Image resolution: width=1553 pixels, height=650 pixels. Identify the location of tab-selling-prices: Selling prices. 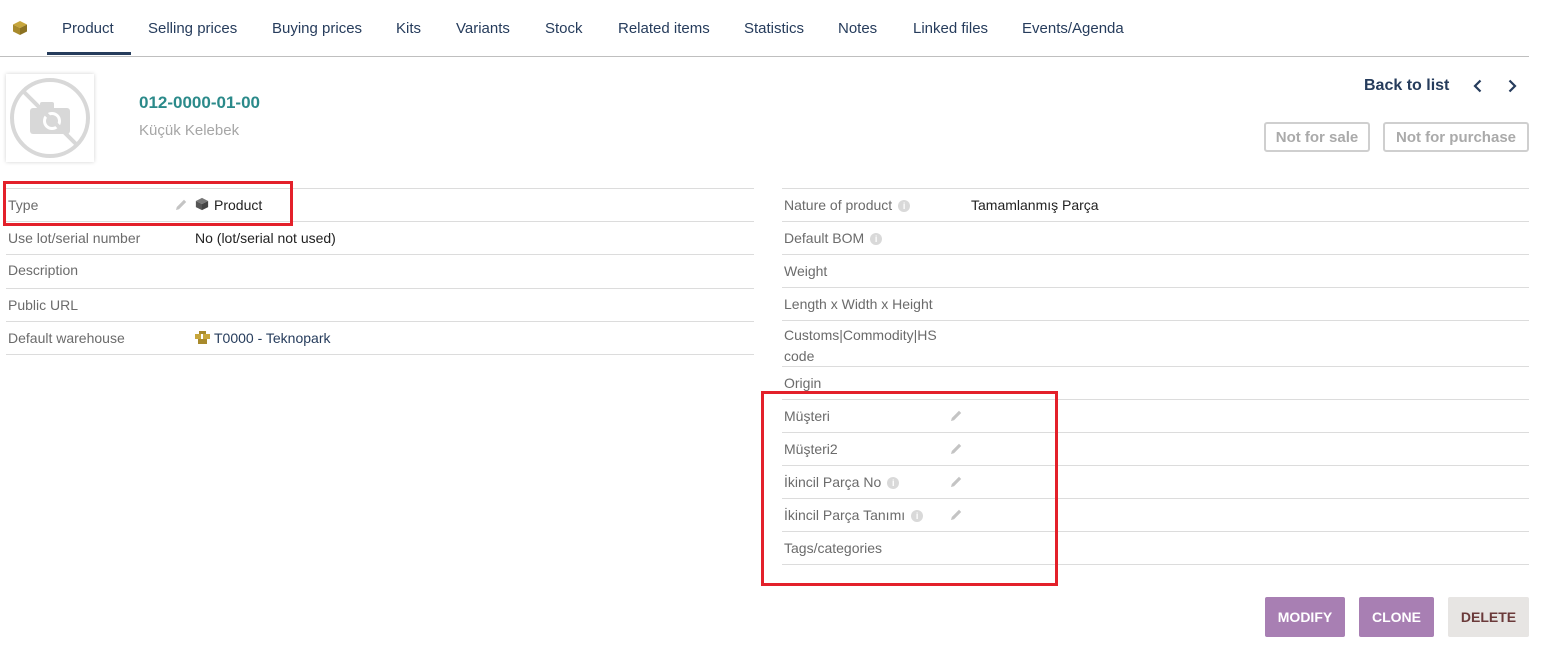
(192, 28).